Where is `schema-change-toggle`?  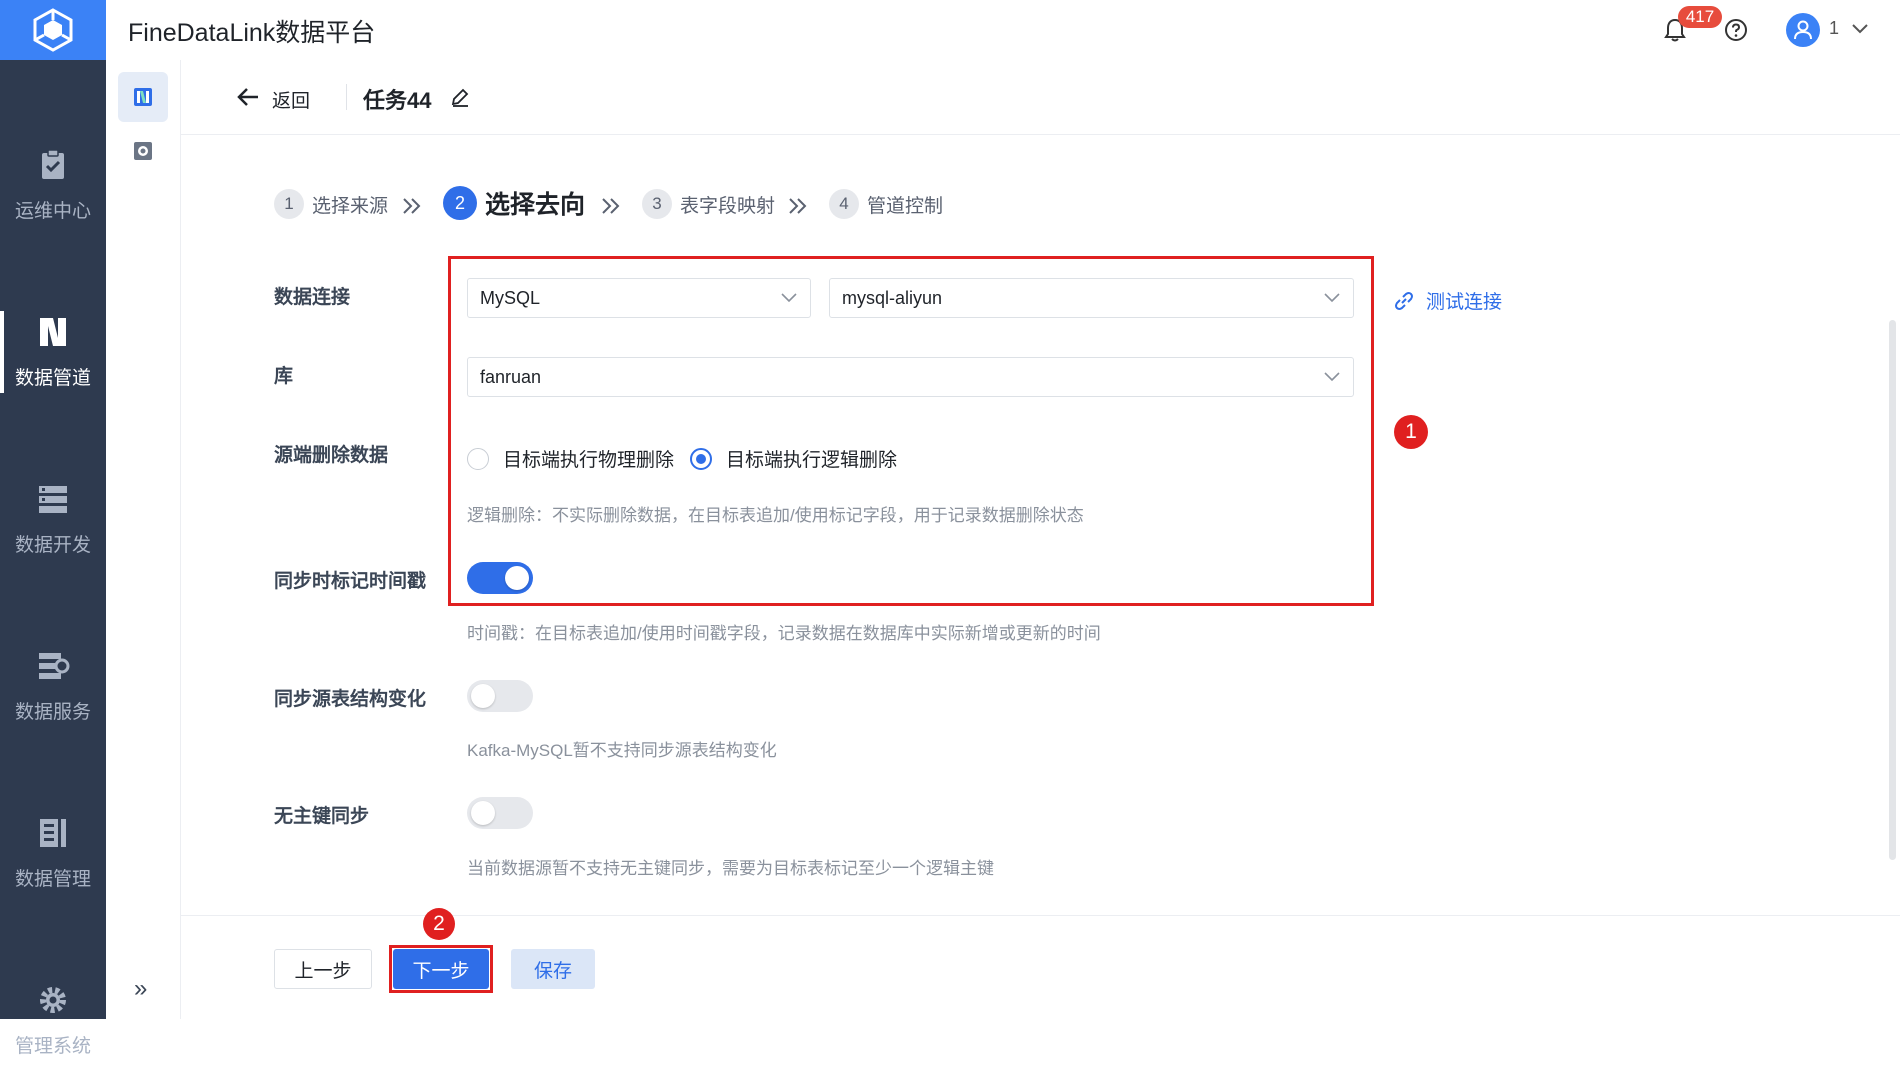
schema-change-toggle is located at coordinates (500, 696).